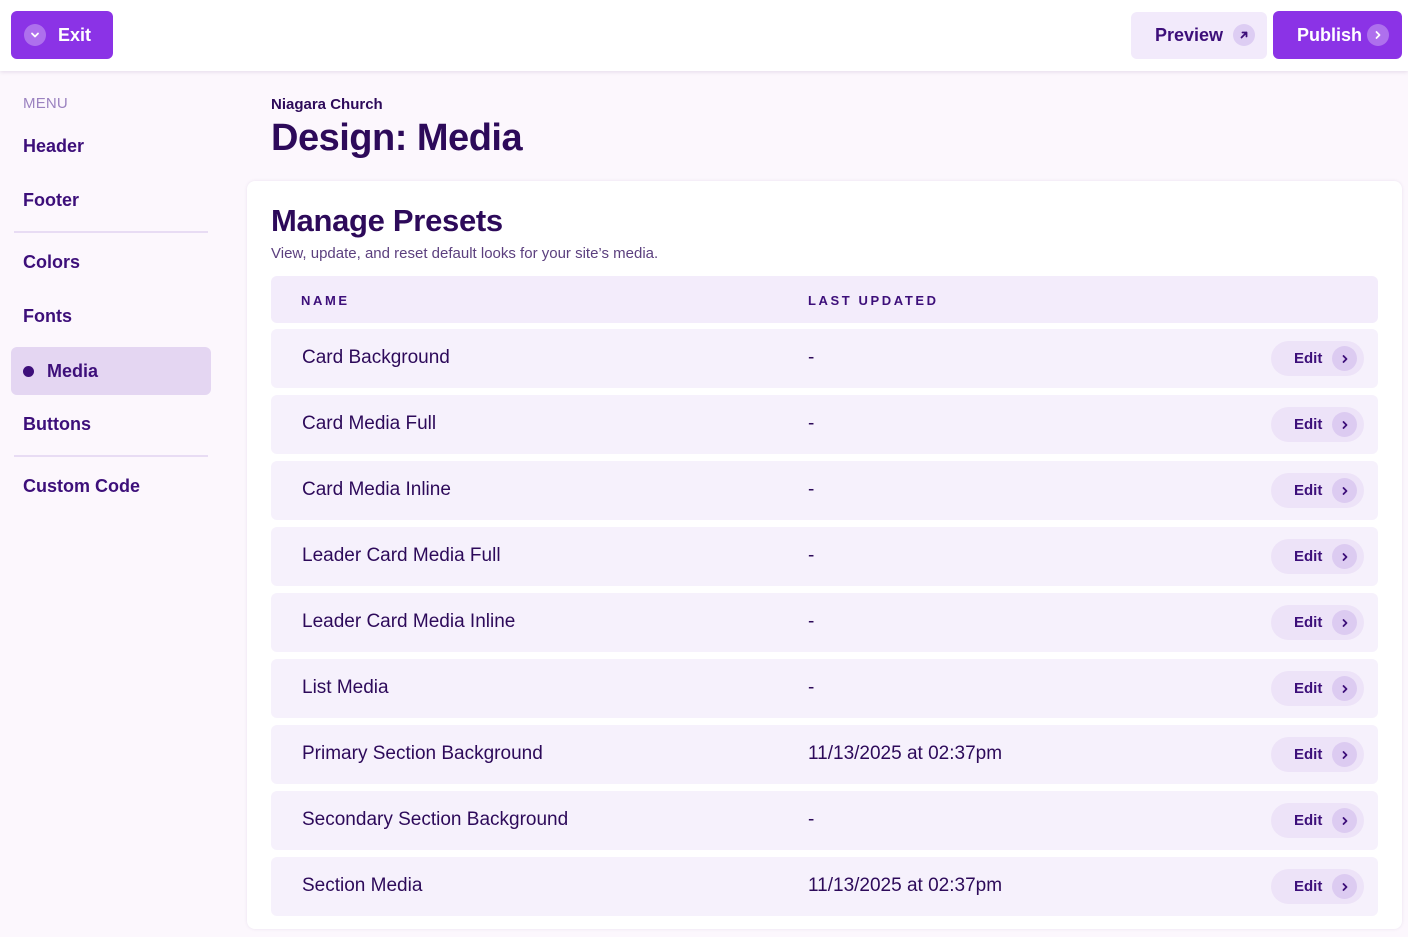  Describe the element at coordinates (824, 424) in the screenshot. I see `table-row: Card Media Full - Edit` at that location.